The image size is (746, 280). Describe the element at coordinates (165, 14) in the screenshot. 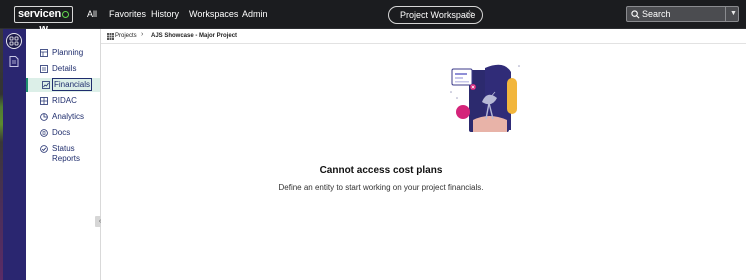

I see `nav-history: History` at that location.